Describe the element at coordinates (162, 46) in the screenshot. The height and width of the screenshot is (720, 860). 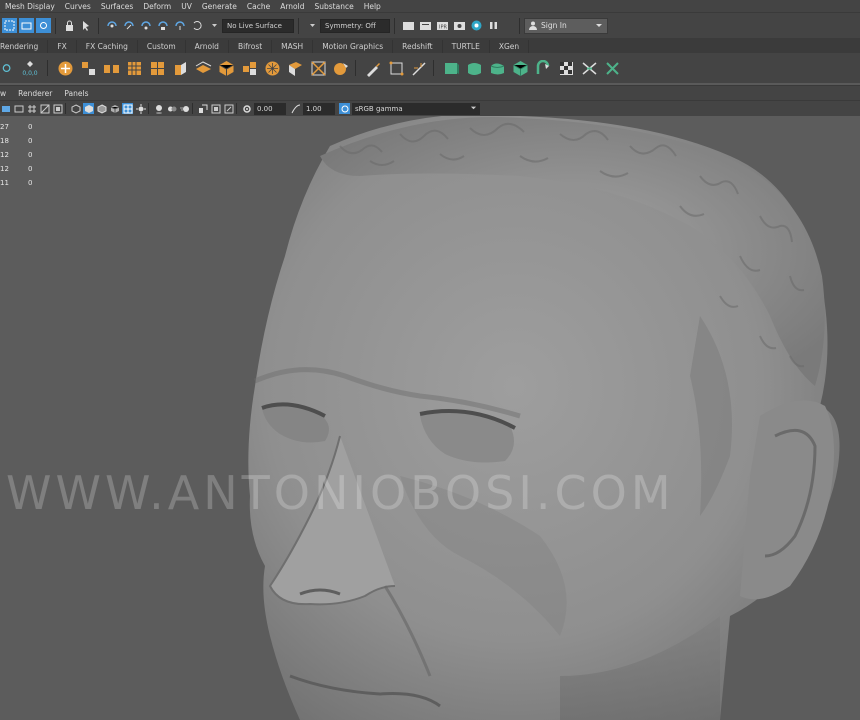
I see `tab-custom: Custom` at that location.